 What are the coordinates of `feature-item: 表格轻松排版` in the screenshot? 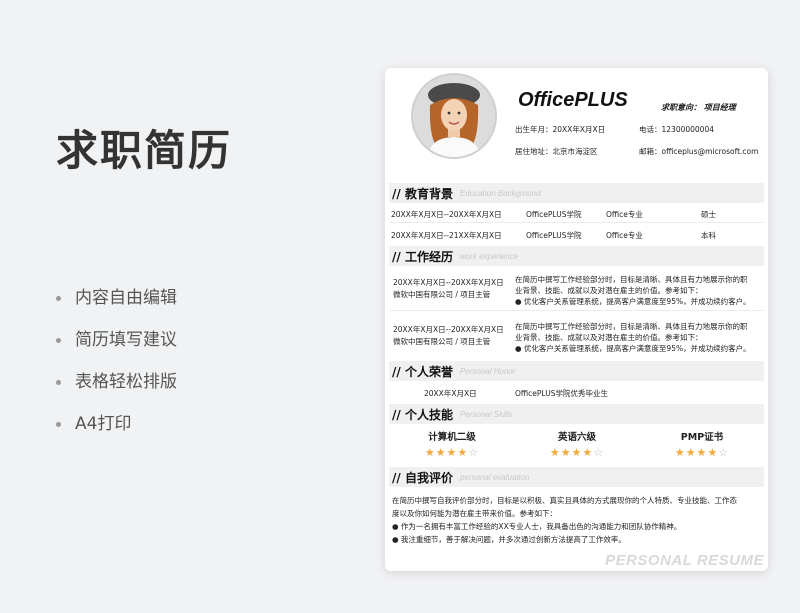 It's located at (116, 389).